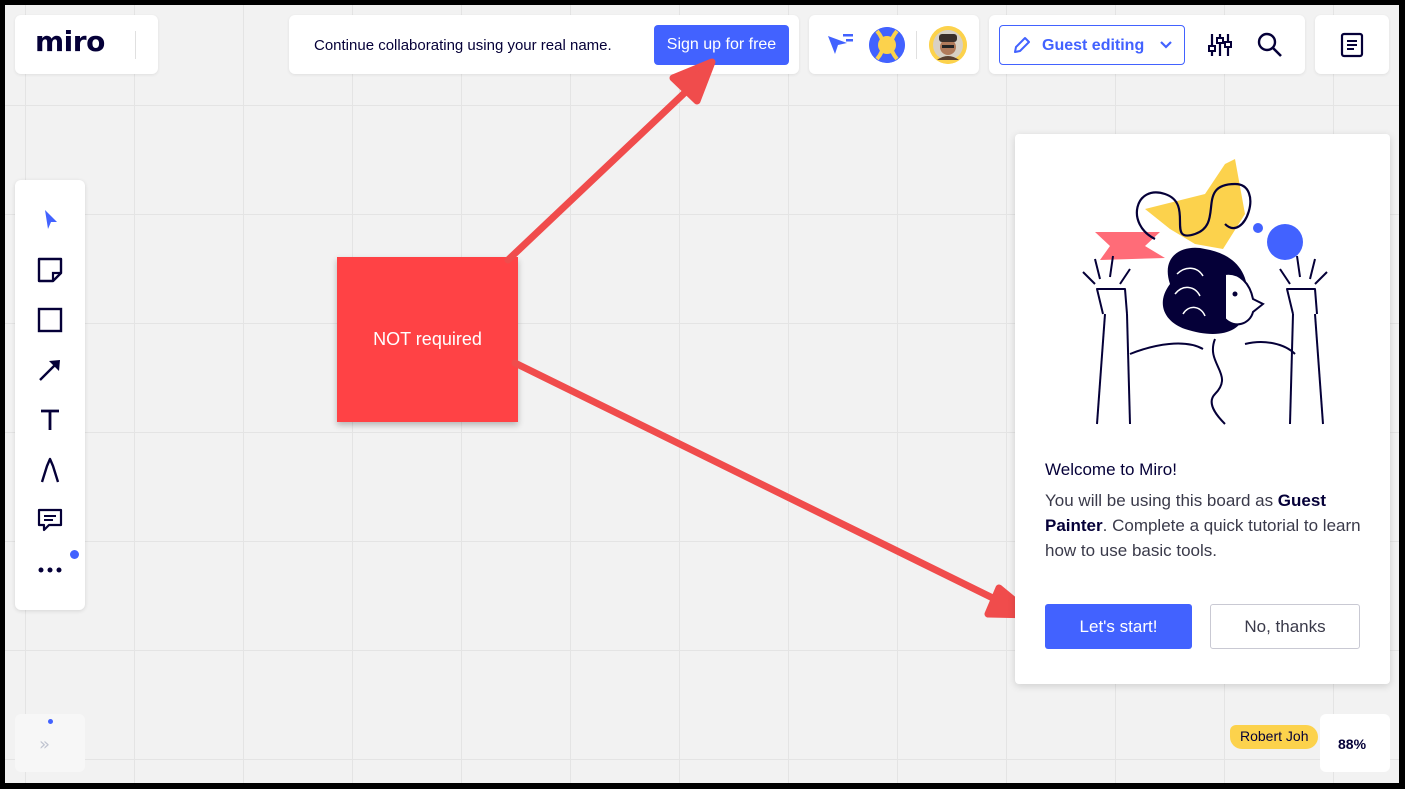  What do you see at coordinates (1285, 626) in the screenshot?
I see `decline-tutorial-button: No, thanks` at bounding box center [1285, 626].